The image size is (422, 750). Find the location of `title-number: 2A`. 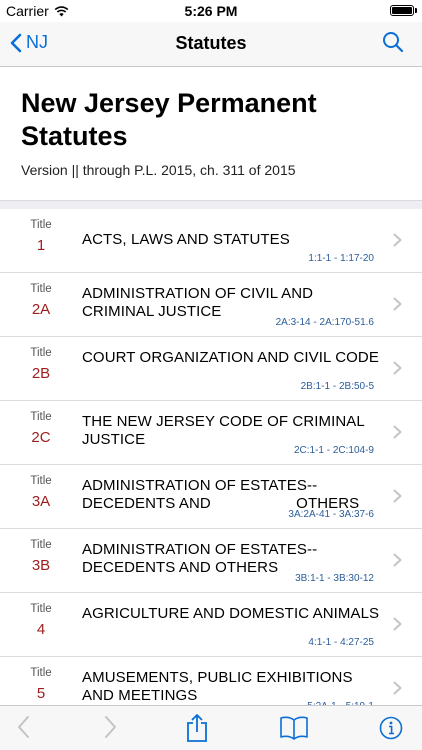

title-number: 2A is located at coordinates (41, 309).